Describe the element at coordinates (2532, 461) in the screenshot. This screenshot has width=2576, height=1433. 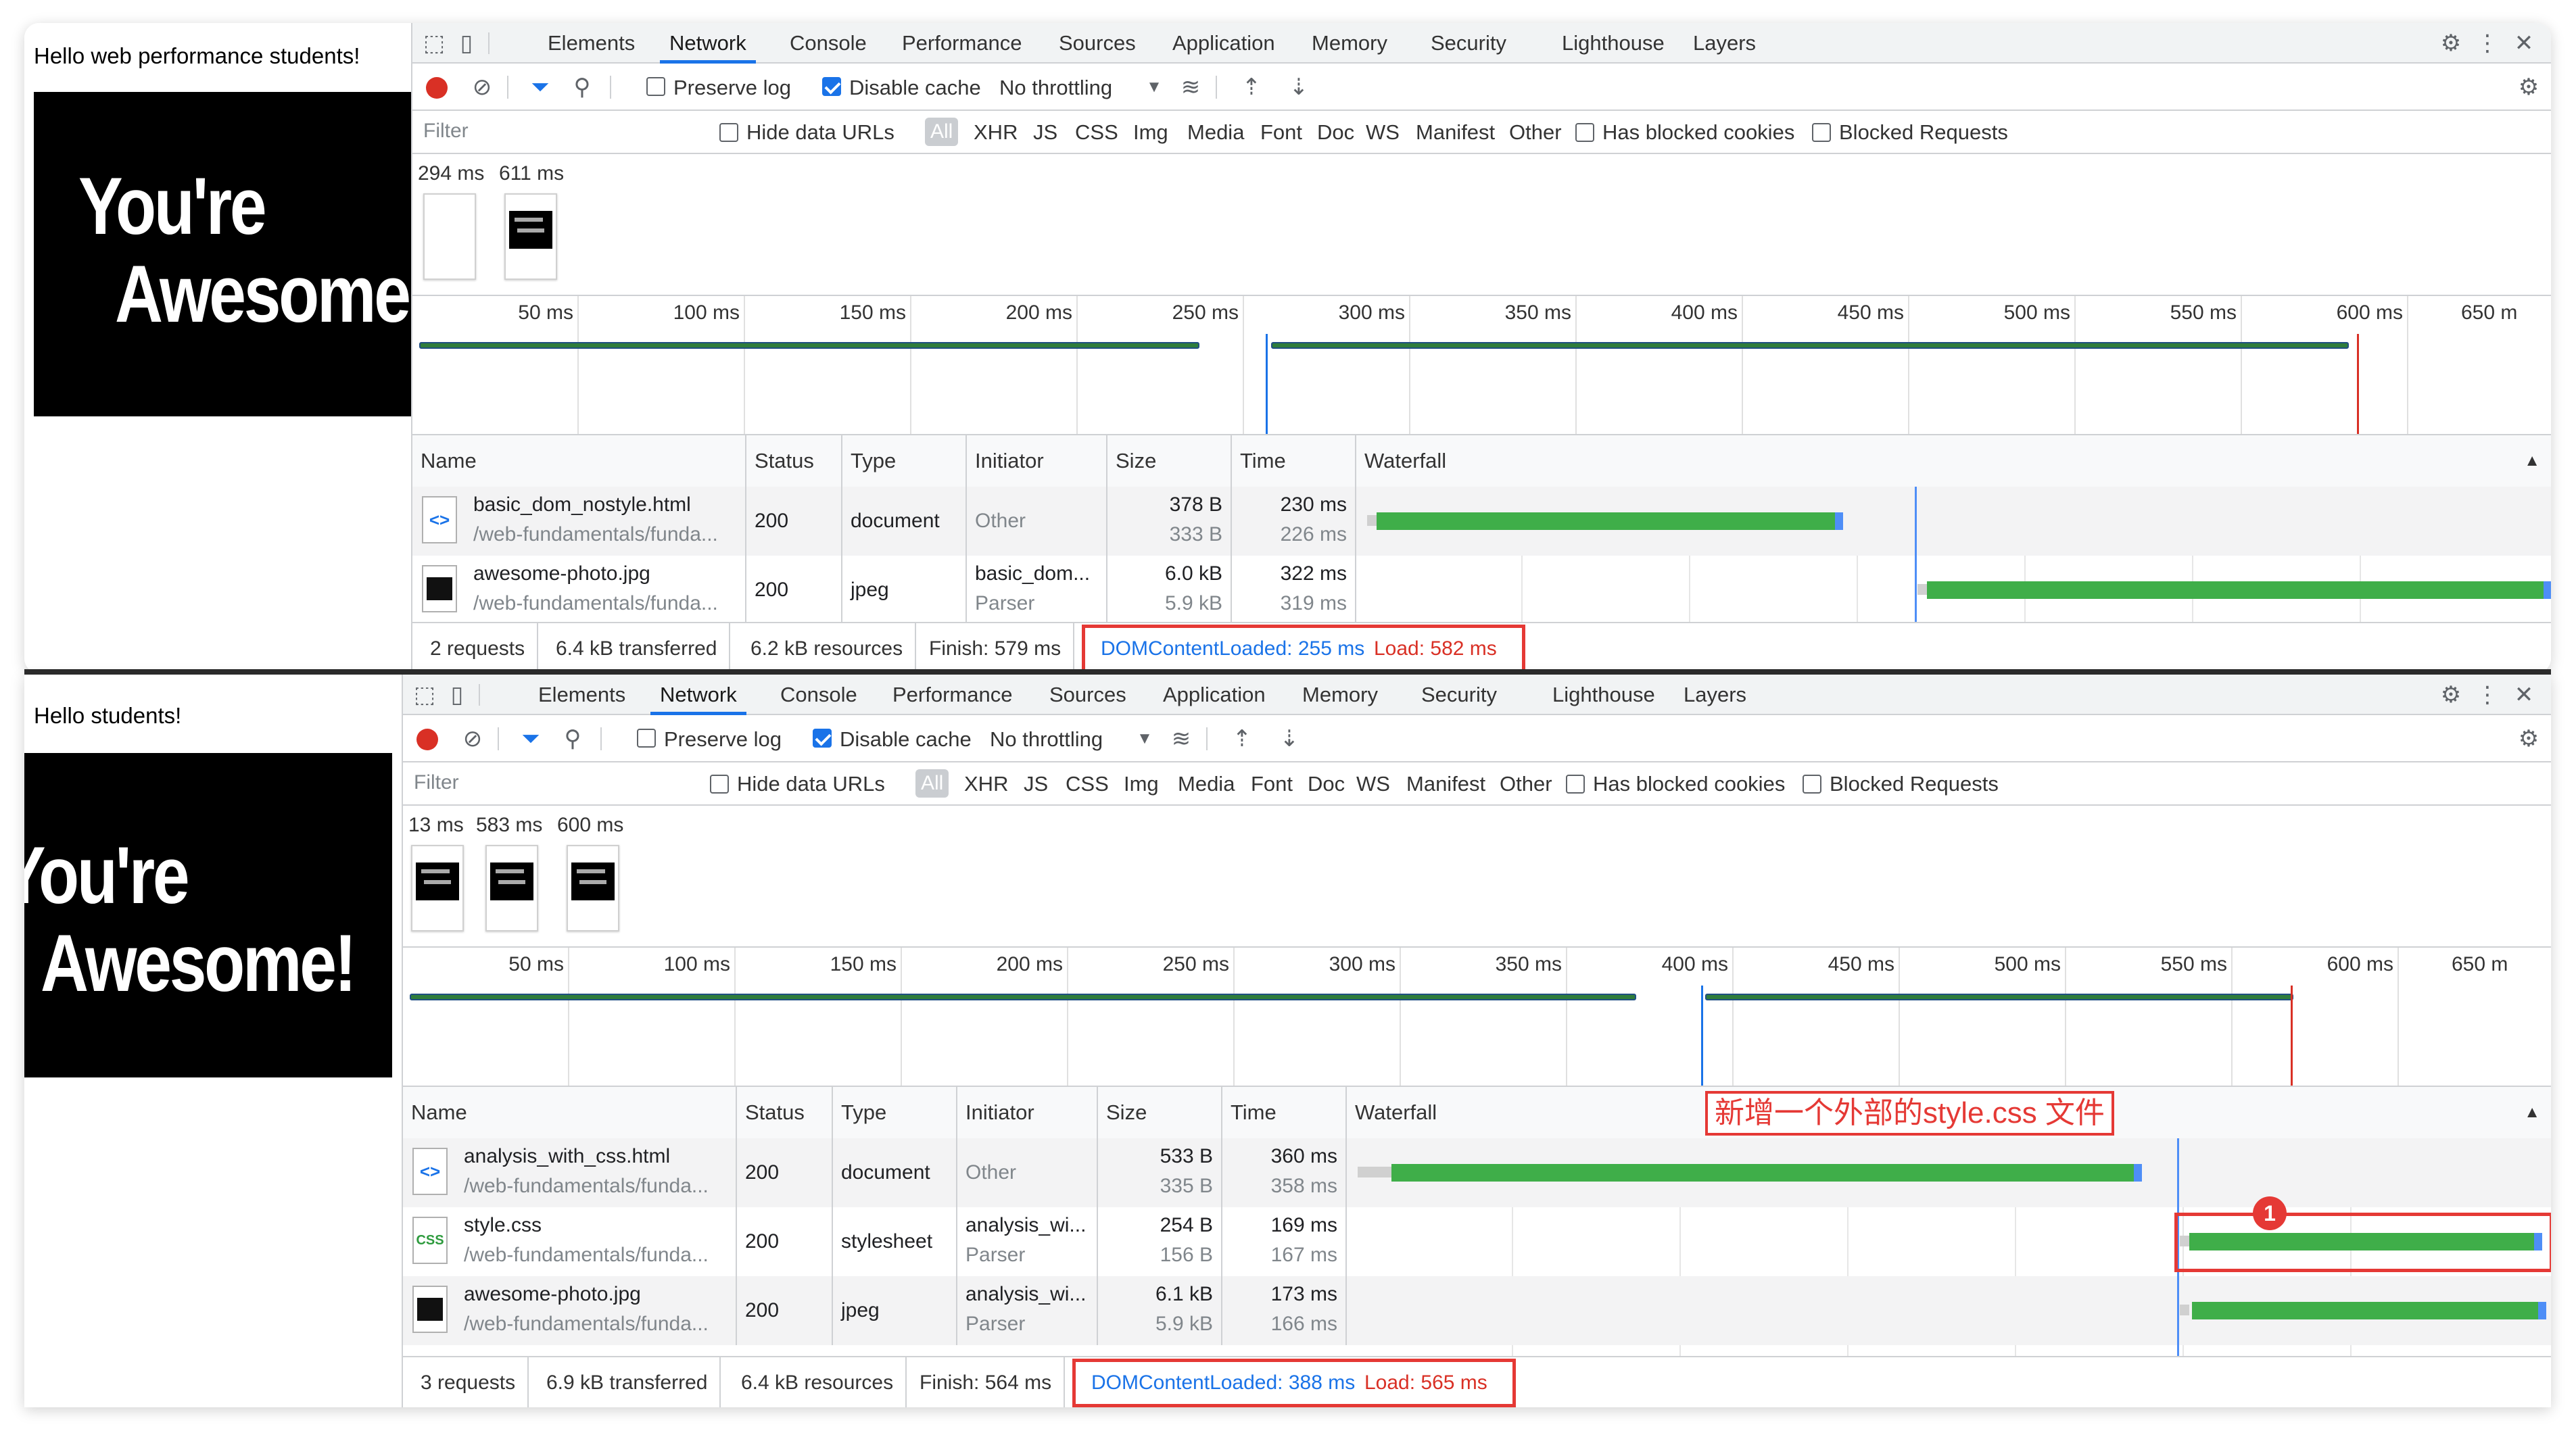
I see `sort-ascending-icon: ▲` at that location.